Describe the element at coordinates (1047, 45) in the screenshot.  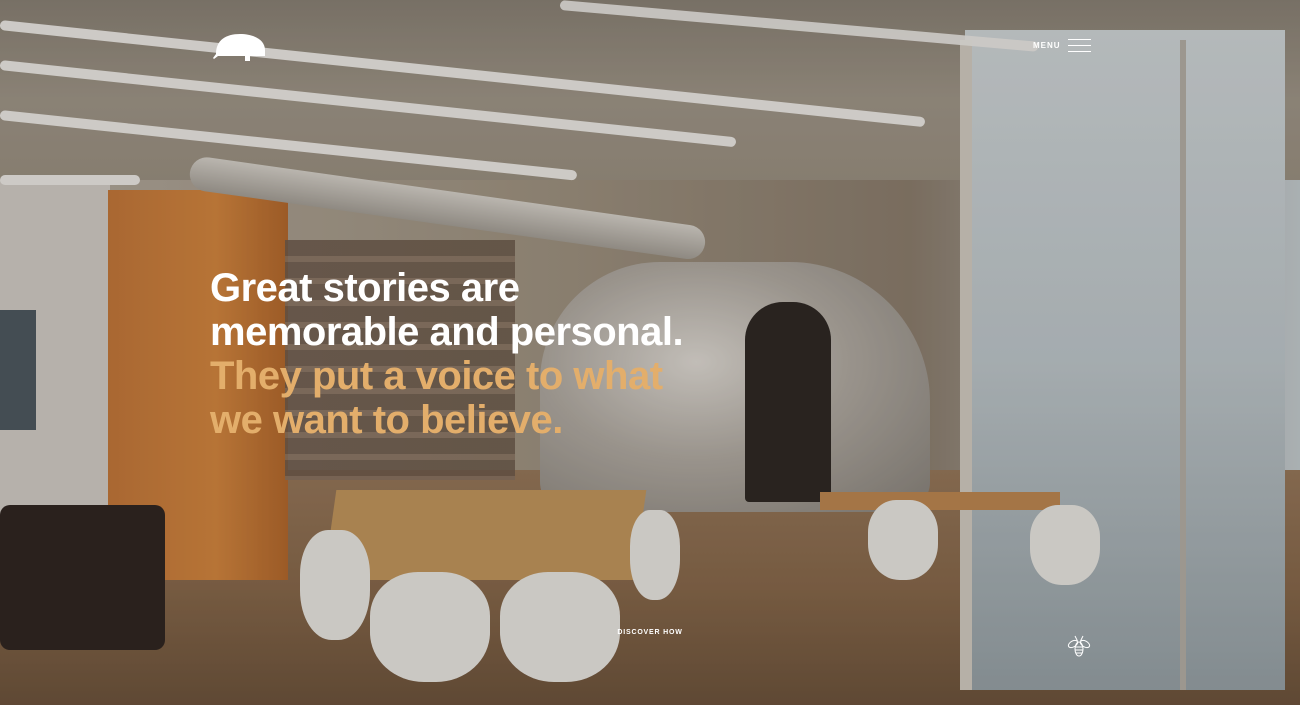
I see `menu-label: MENU` at that location.